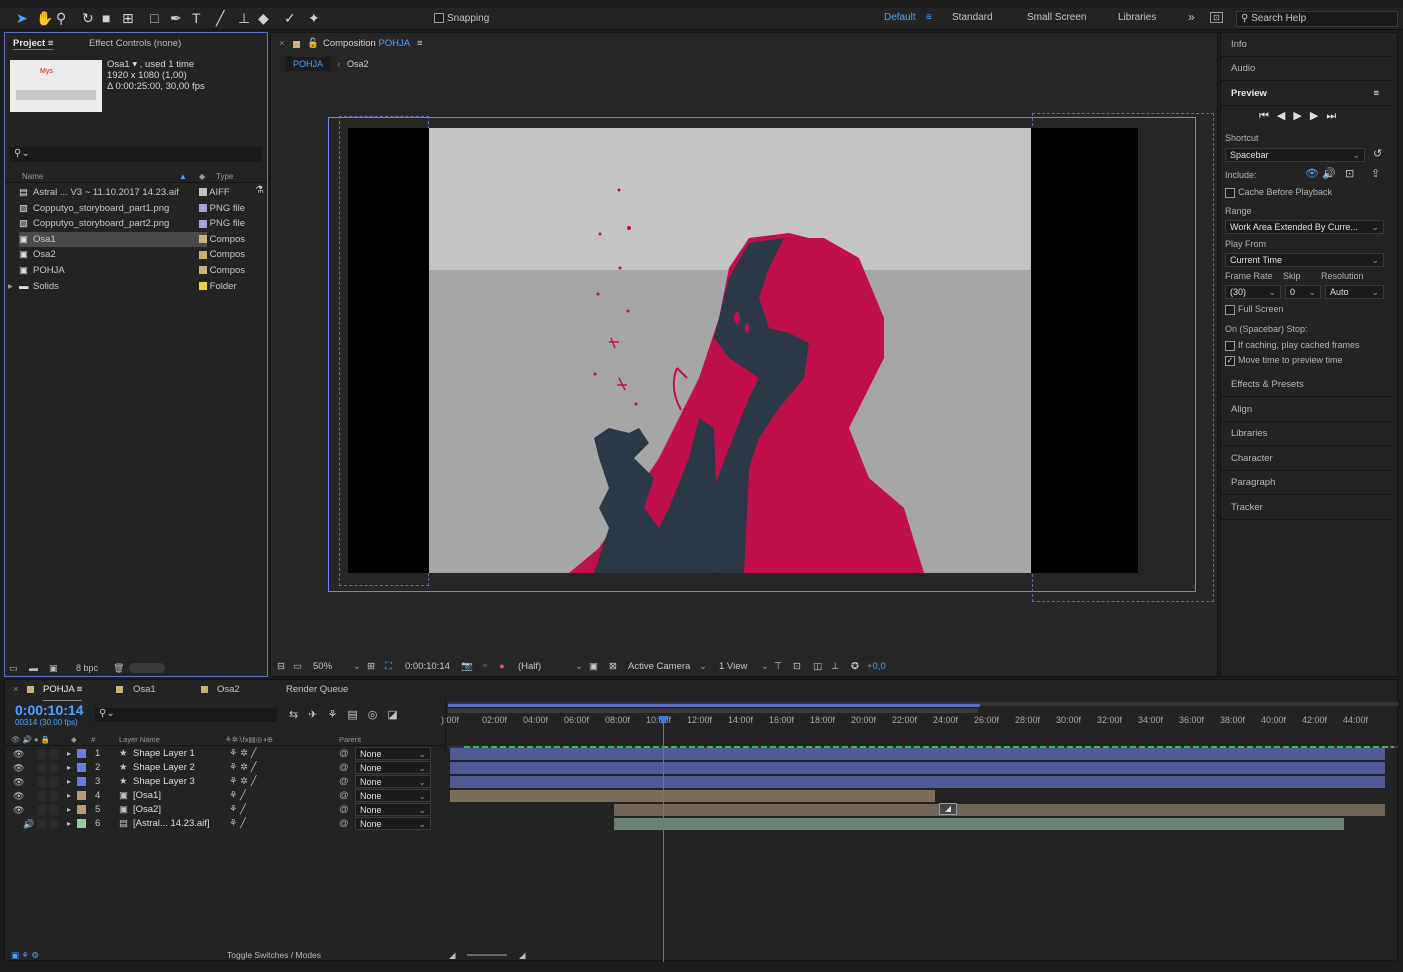  What do you see at coordinates (972, 17) in the screenshot?
I see `workspace-standard: Standard` at bounding box center [972, 17].